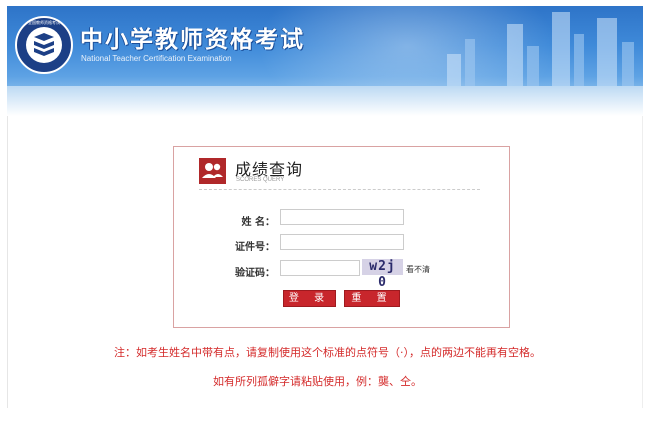 This screenshot has width=655, height=430. Describe the element at coordinates (212, 171) in the screenshot. I see `users-icon` at that location.